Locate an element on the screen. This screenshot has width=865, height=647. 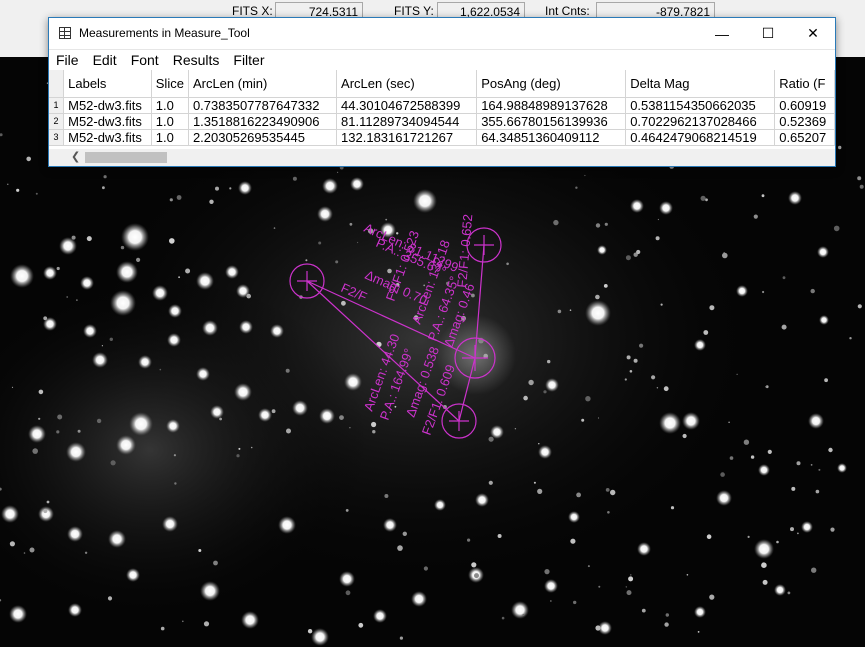
table-cell: 81.11289734094544 is located at coordinates (407, 121).